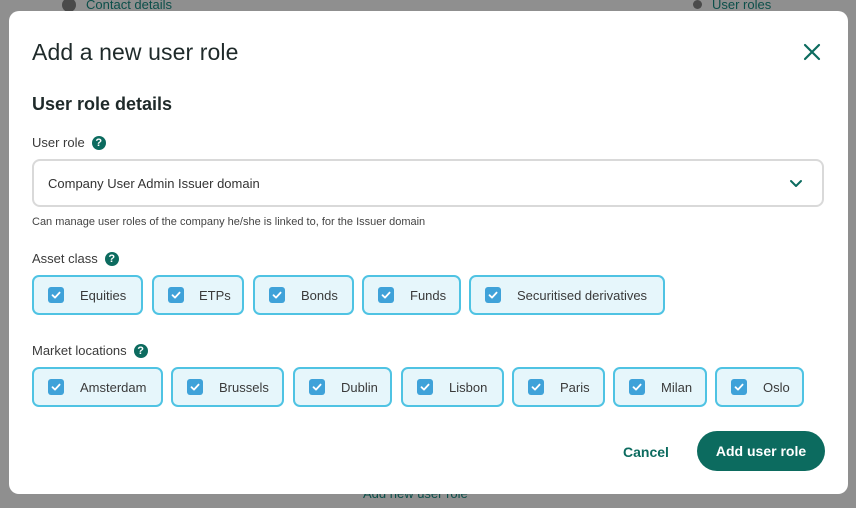  I want to click on add-user-role-button: Add user role, so click(761, 451).